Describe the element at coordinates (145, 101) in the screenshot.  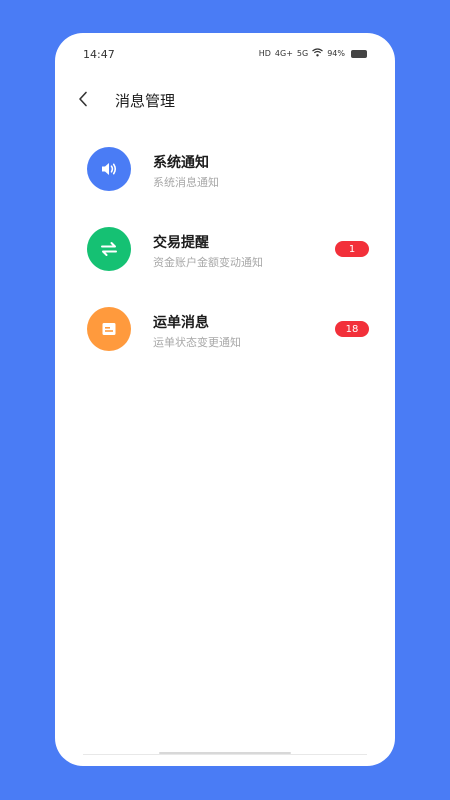
I see `page-title: 消息管理` at that location.